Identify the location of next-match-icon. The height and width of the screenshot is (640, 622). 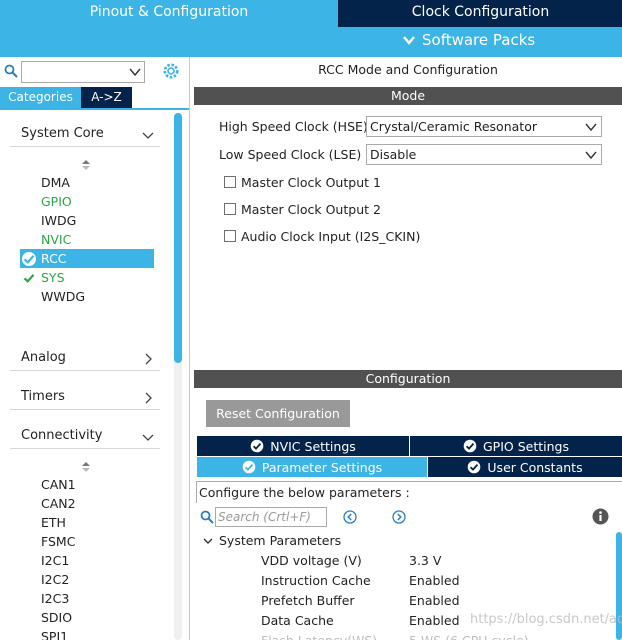
(399, 517).